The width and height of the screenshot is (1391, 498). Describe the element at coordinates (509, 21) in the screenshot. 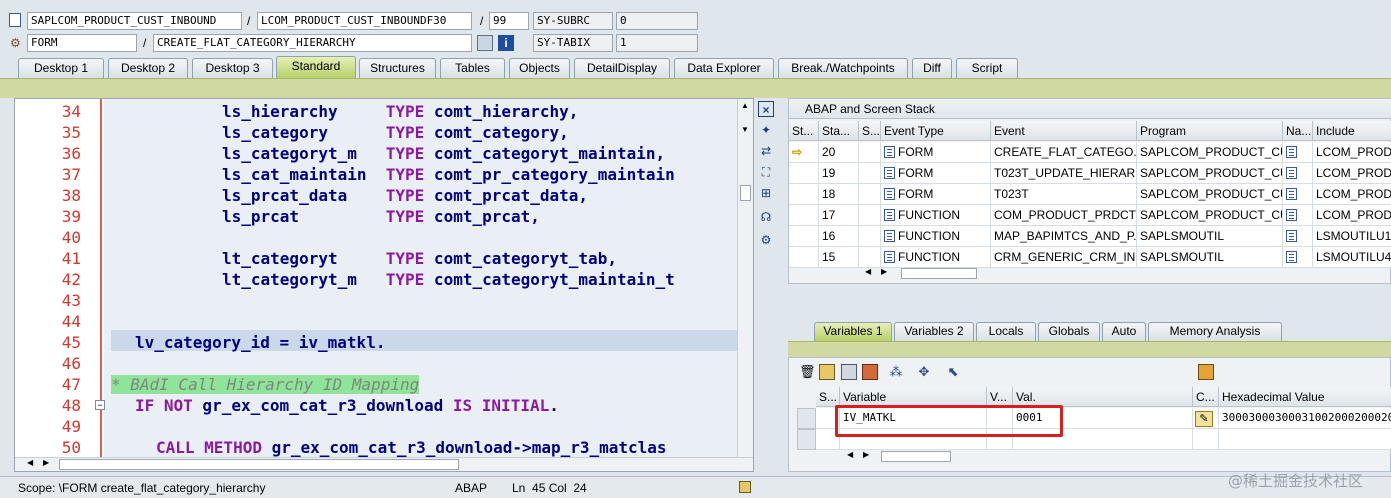

I see `line-field: 99` at that location.